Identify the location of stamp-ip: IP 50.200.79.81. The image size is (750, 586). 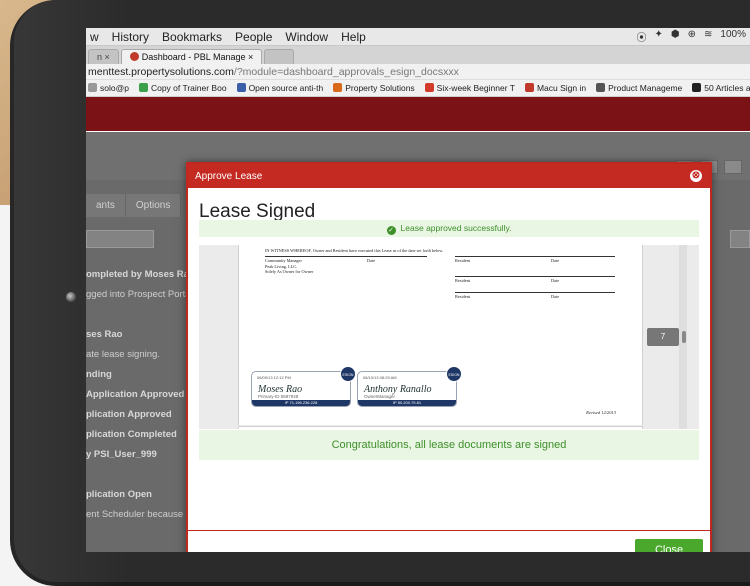
(407, 403).